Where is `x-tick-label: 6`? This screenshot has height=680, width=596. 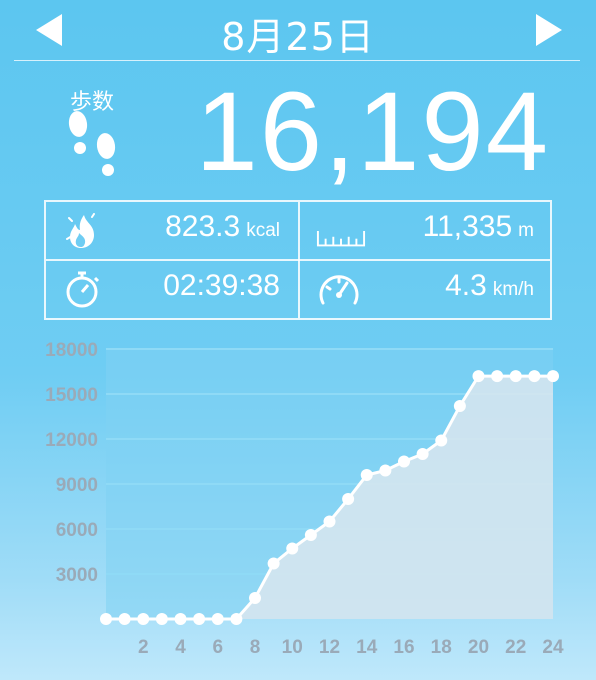 x-tick-label: 6 is located at coordinates (217, 647).